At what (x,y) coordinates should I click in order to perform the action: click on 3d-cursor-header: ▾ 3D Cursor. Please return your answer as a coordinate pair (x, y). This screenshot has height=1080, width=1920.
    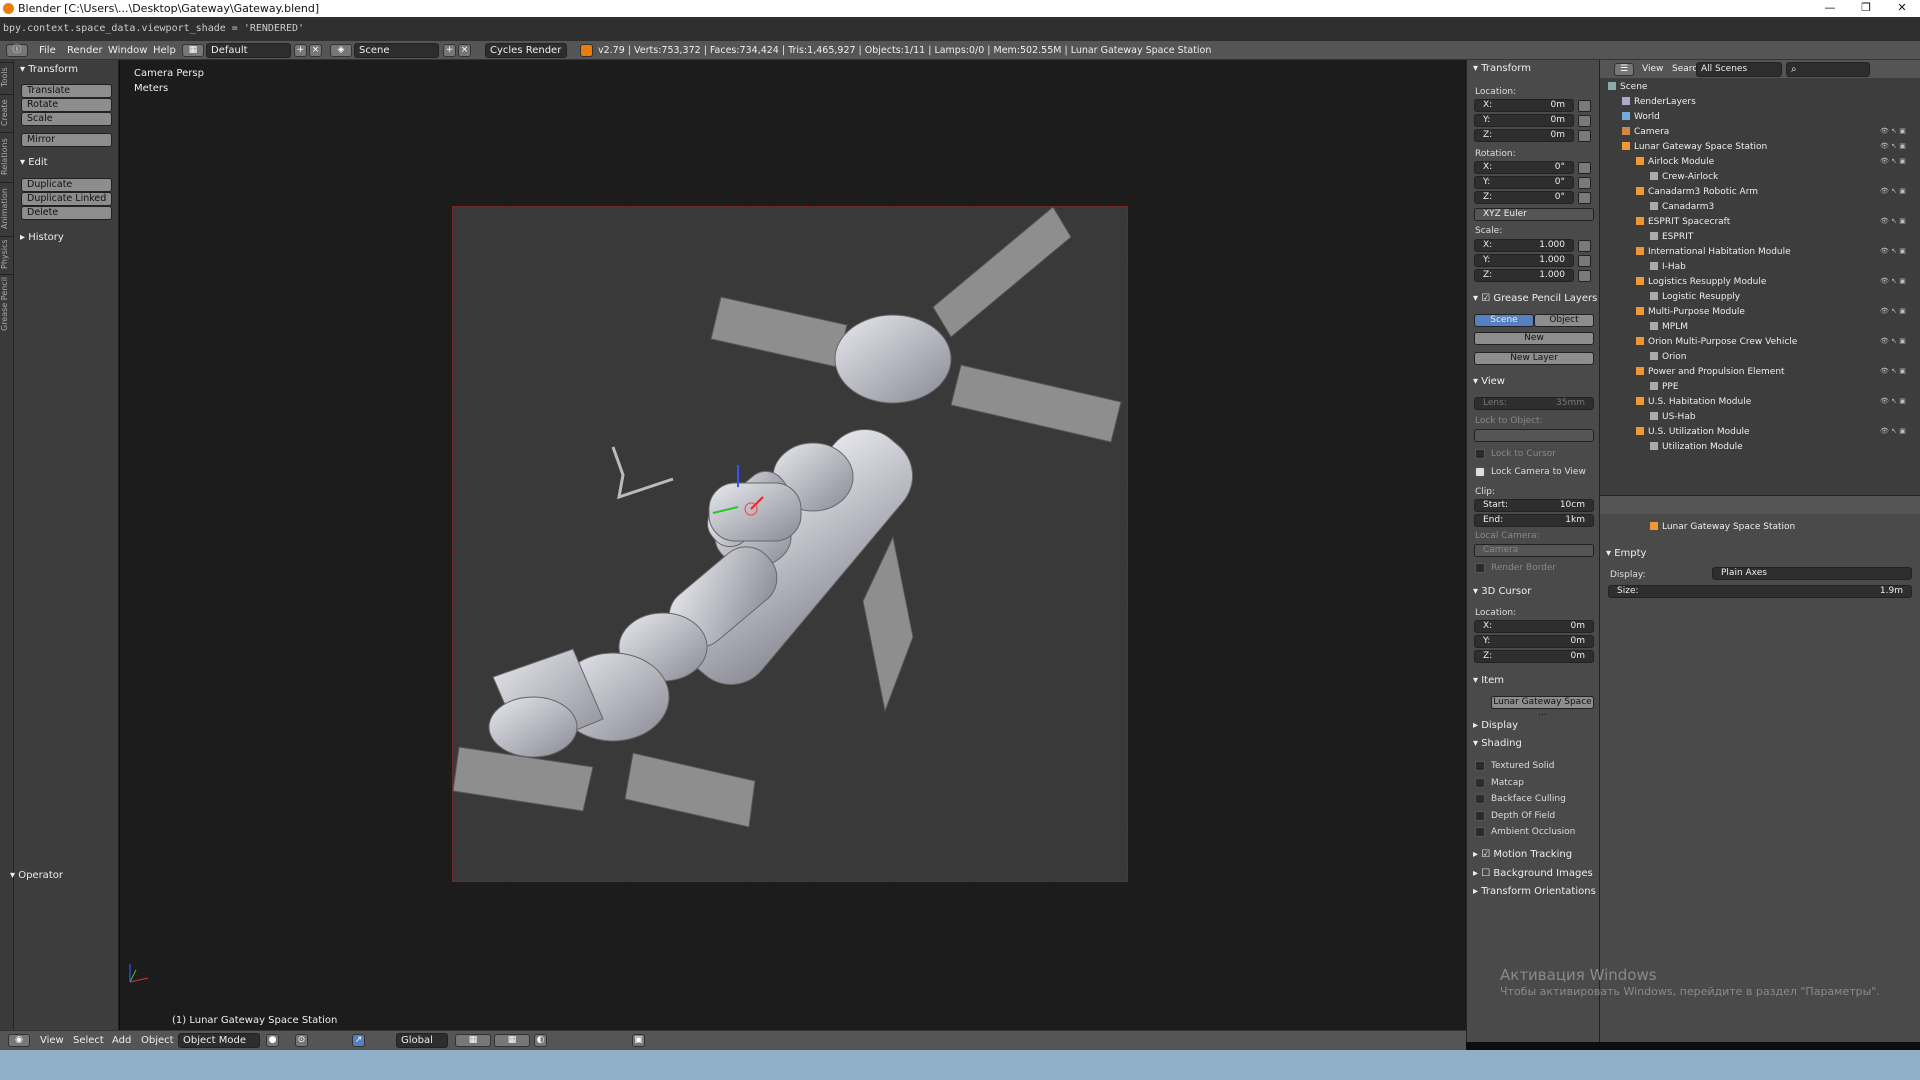
    Looking at the image, I should click on (1502, 591).